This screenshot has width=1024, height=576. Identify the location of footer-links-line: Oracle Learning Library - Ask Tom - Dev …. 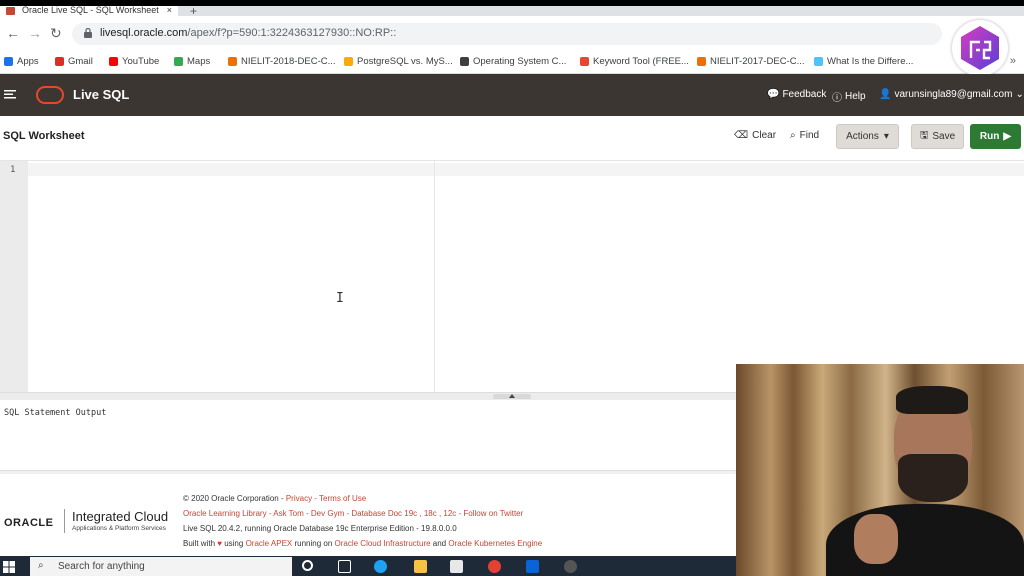
(353, 513).